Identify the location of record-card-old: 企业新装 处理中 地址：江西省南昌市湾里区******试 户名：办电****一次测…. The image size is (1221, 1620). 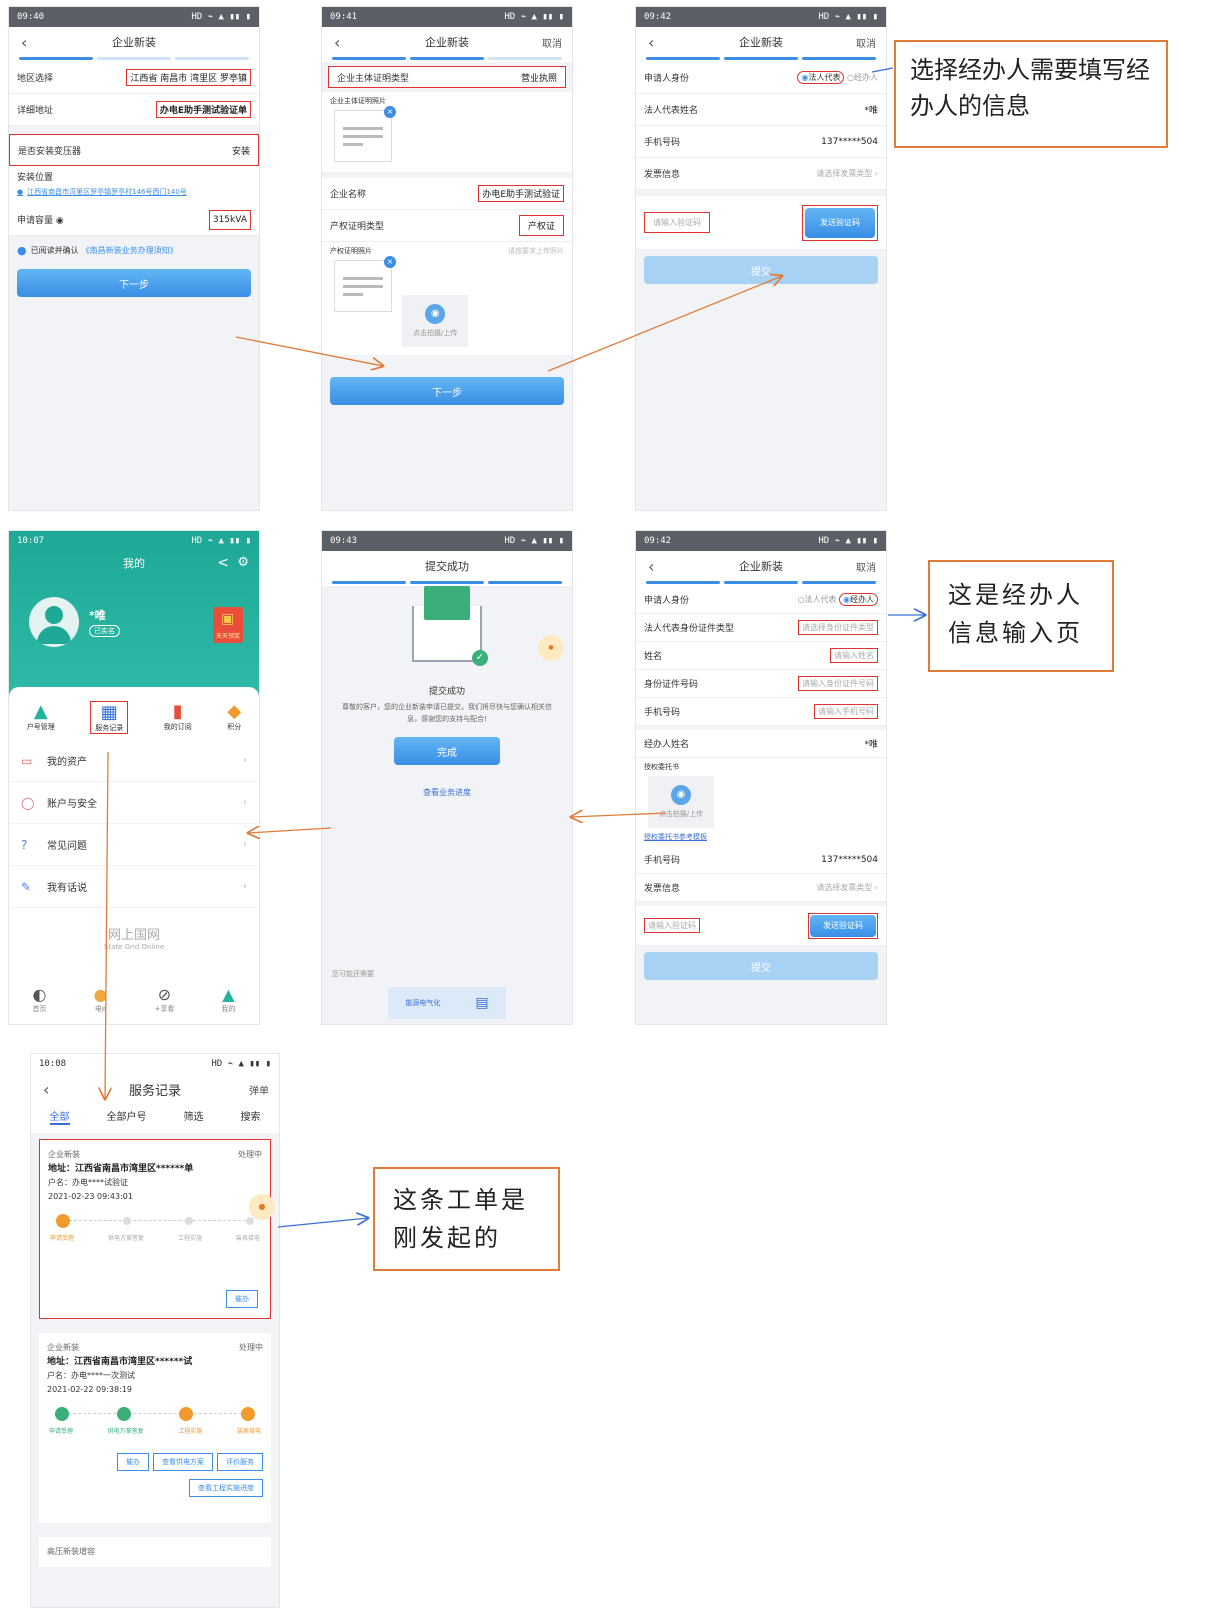
(155, 1428).